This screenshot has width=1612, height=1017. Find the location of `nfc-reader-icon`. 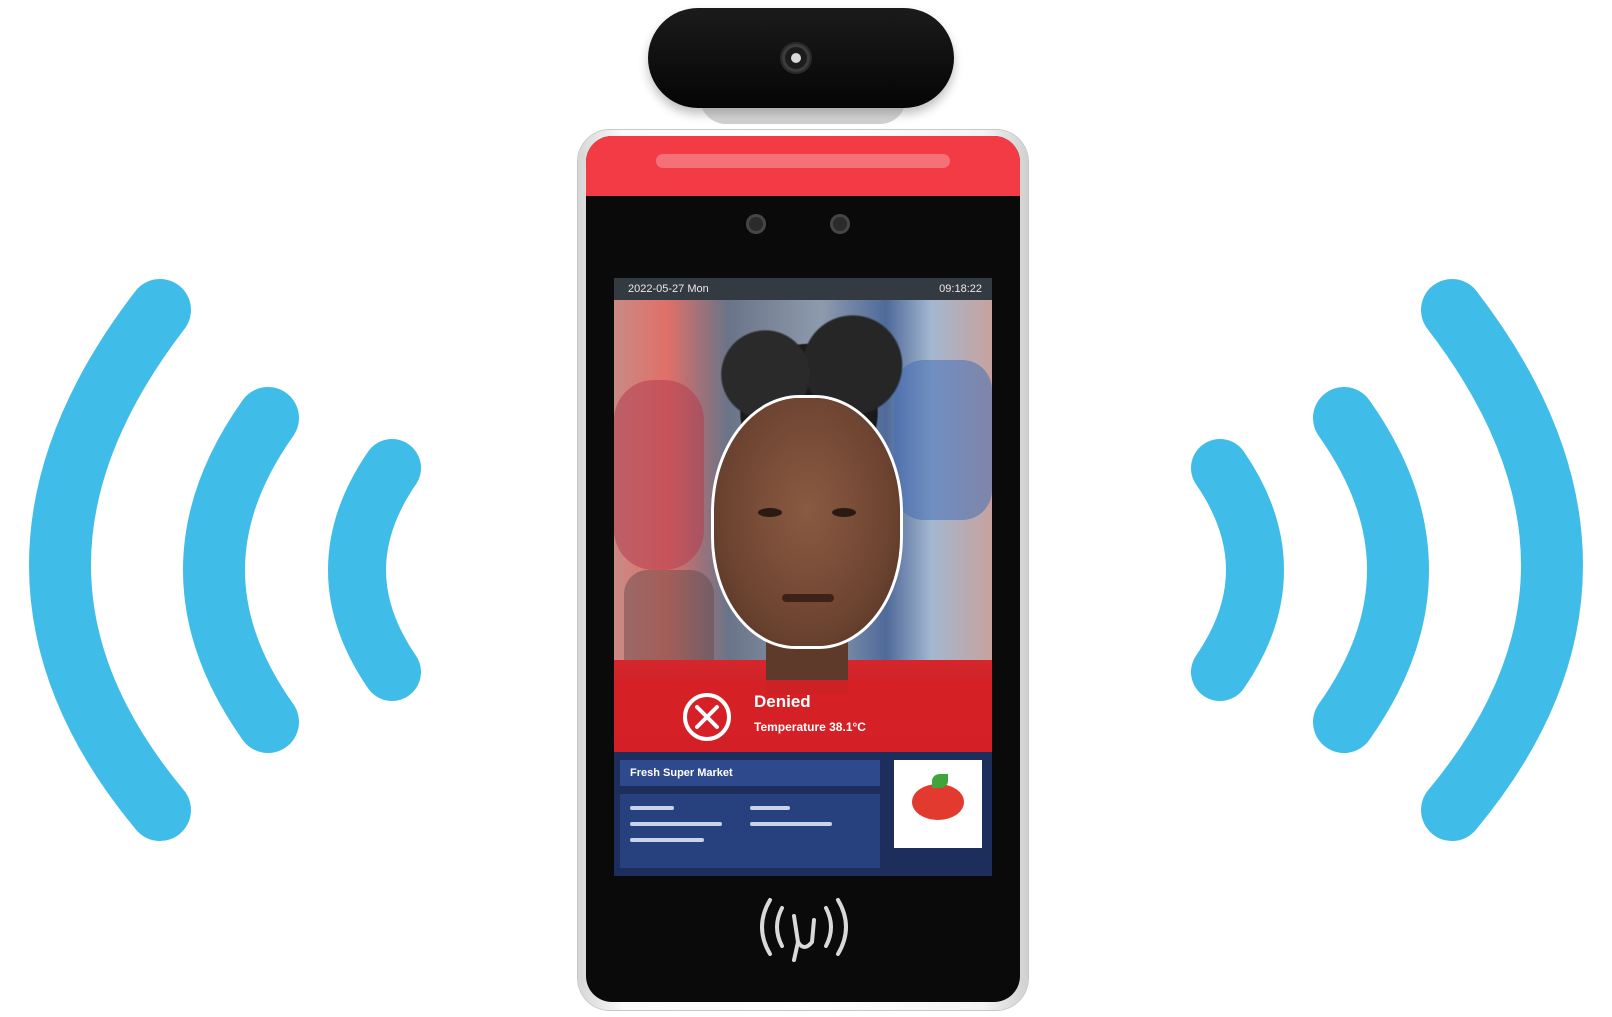

nfc-reader-icon is located at coordinates (804, 930).